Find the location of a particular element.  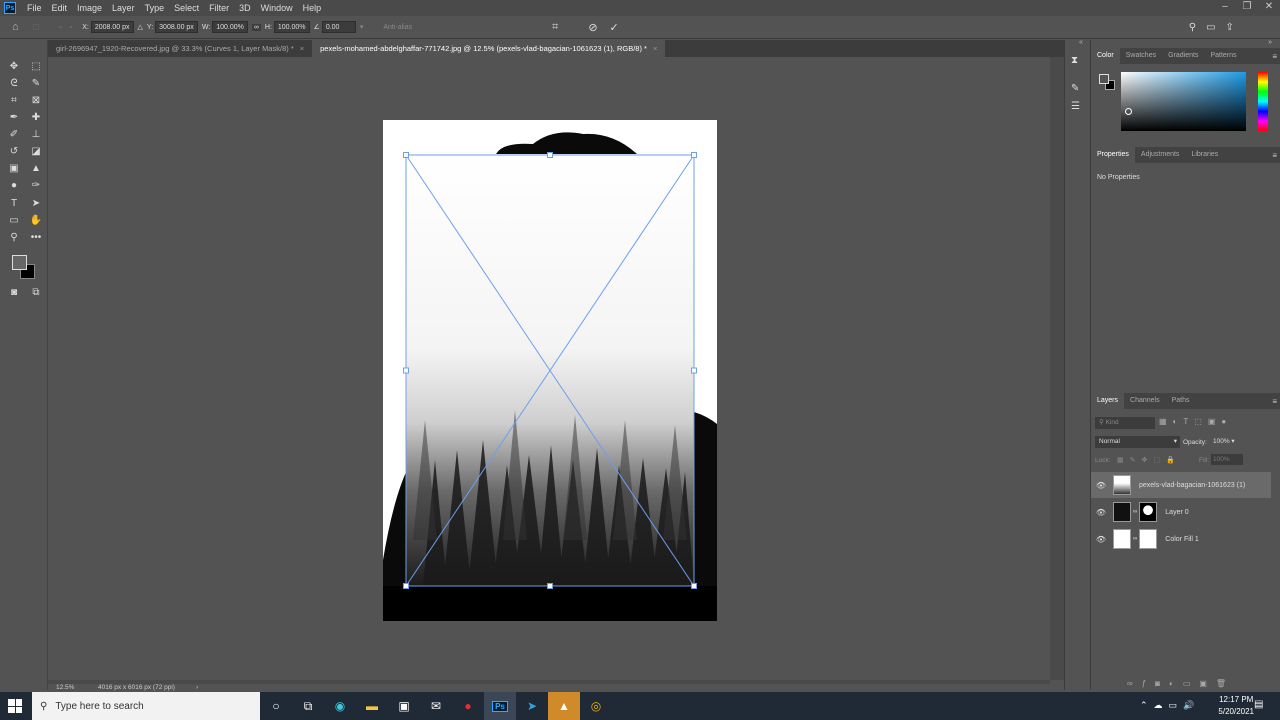

eye-icon: 👁 is located at coordinates (1101, 512).